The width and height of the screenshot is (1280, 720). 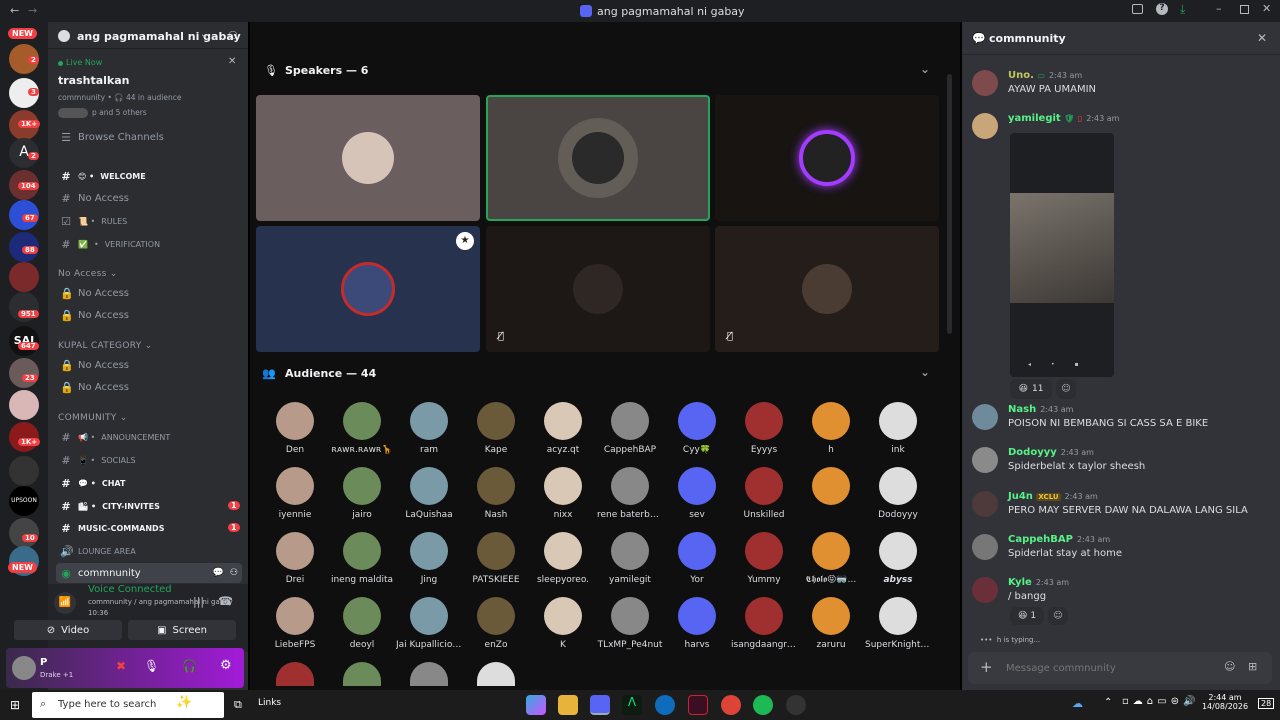 I want to click on app-icon, so click(x=698, y=705).